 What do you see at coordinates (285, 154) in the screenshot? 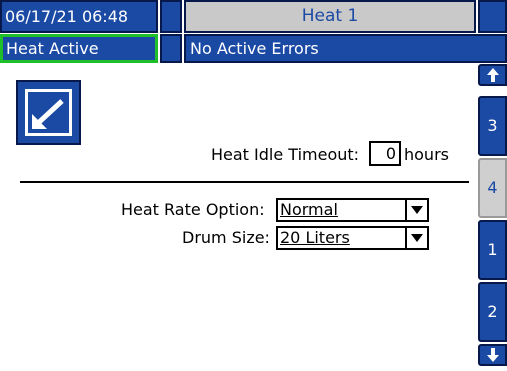
I see `heat-idle-timeout-label: Heat Idle Timeout:` at bounding box center [285, 154].